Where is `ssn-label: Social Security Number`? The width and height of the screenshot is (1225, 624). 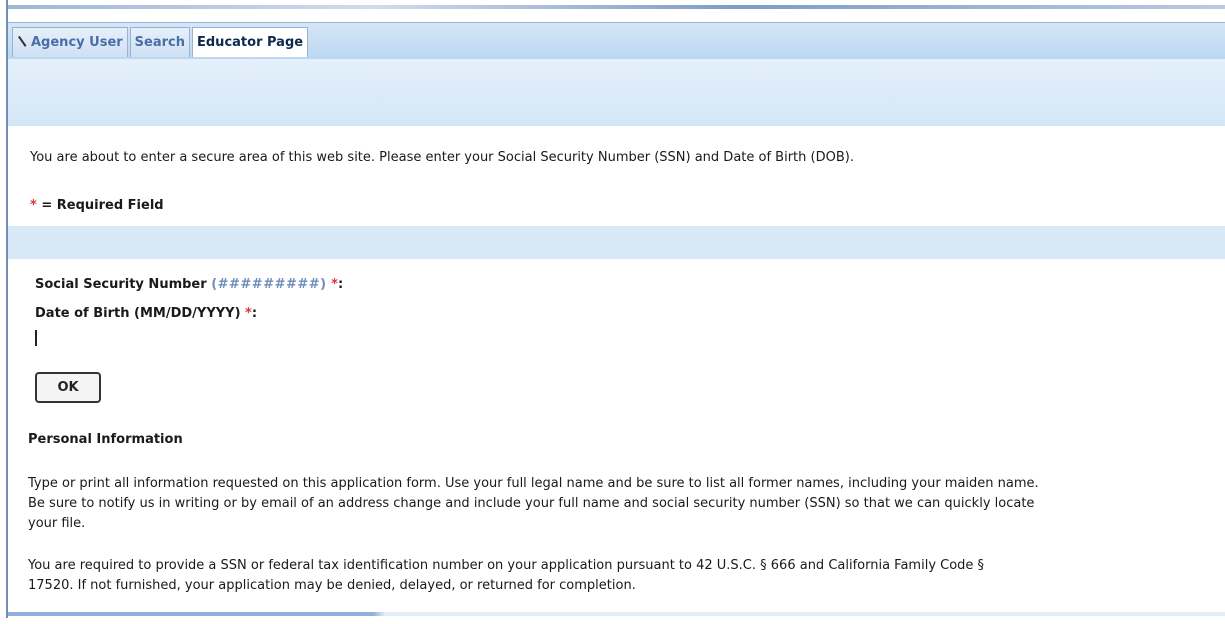
ssn-label: Social Security Number is located at coordinates (121, 284).